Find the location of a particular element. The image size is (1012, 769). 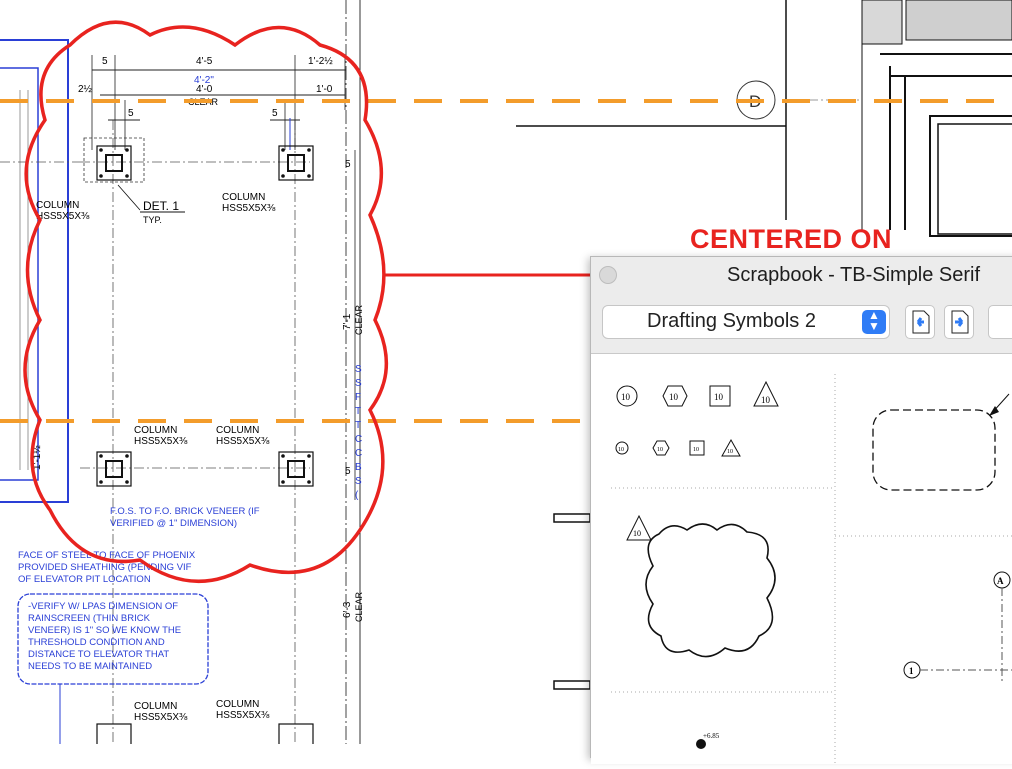

prev-page-button is located at coordinates (920, 322).